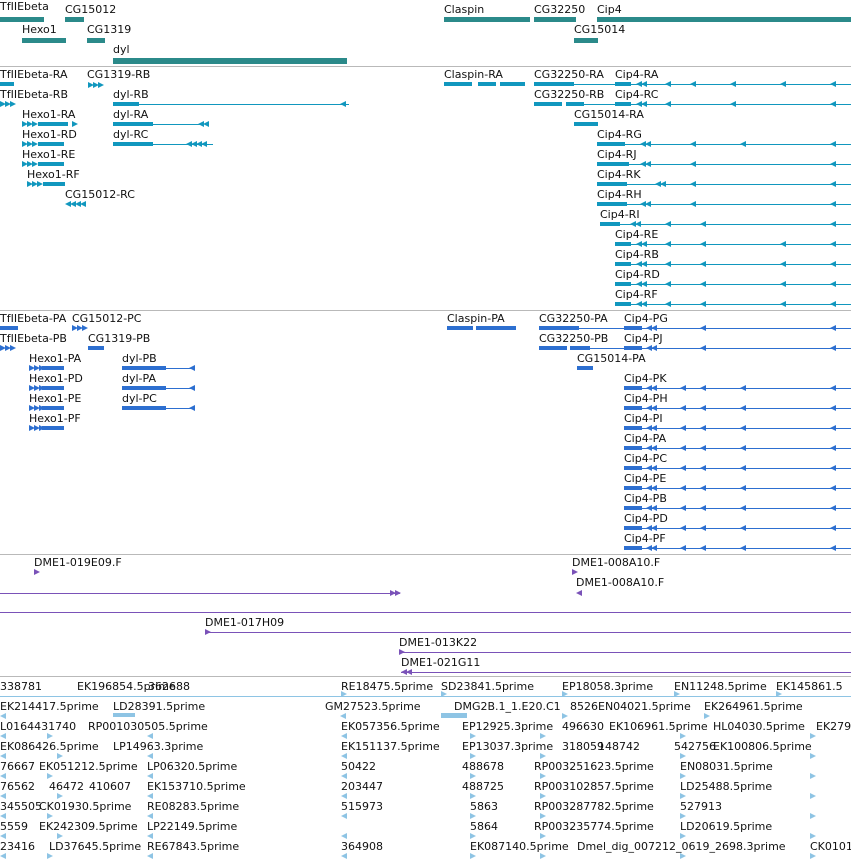  Describe the element at coordinates (645, 538) in the screenshot. I see `proteins-label: Cip4-PF` at that location.